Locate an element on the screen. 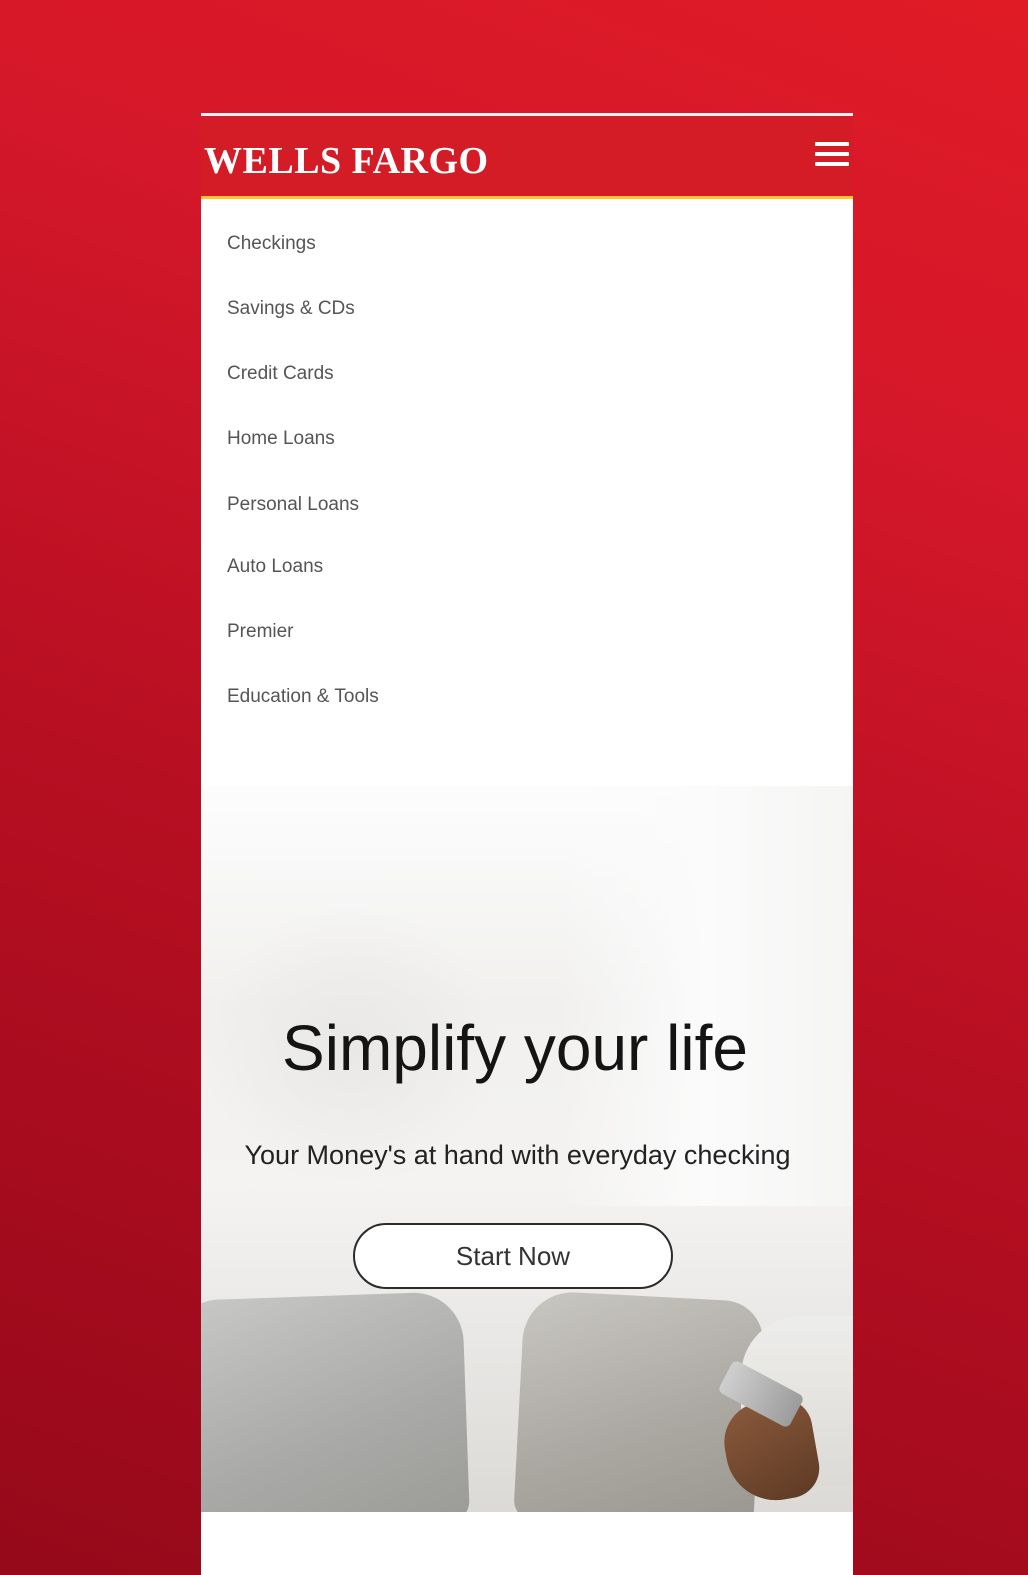 This screenshot has width=1028, height=1575. nav-item-savings-cds: Savings & CDs is located at coordinates (291, 309).